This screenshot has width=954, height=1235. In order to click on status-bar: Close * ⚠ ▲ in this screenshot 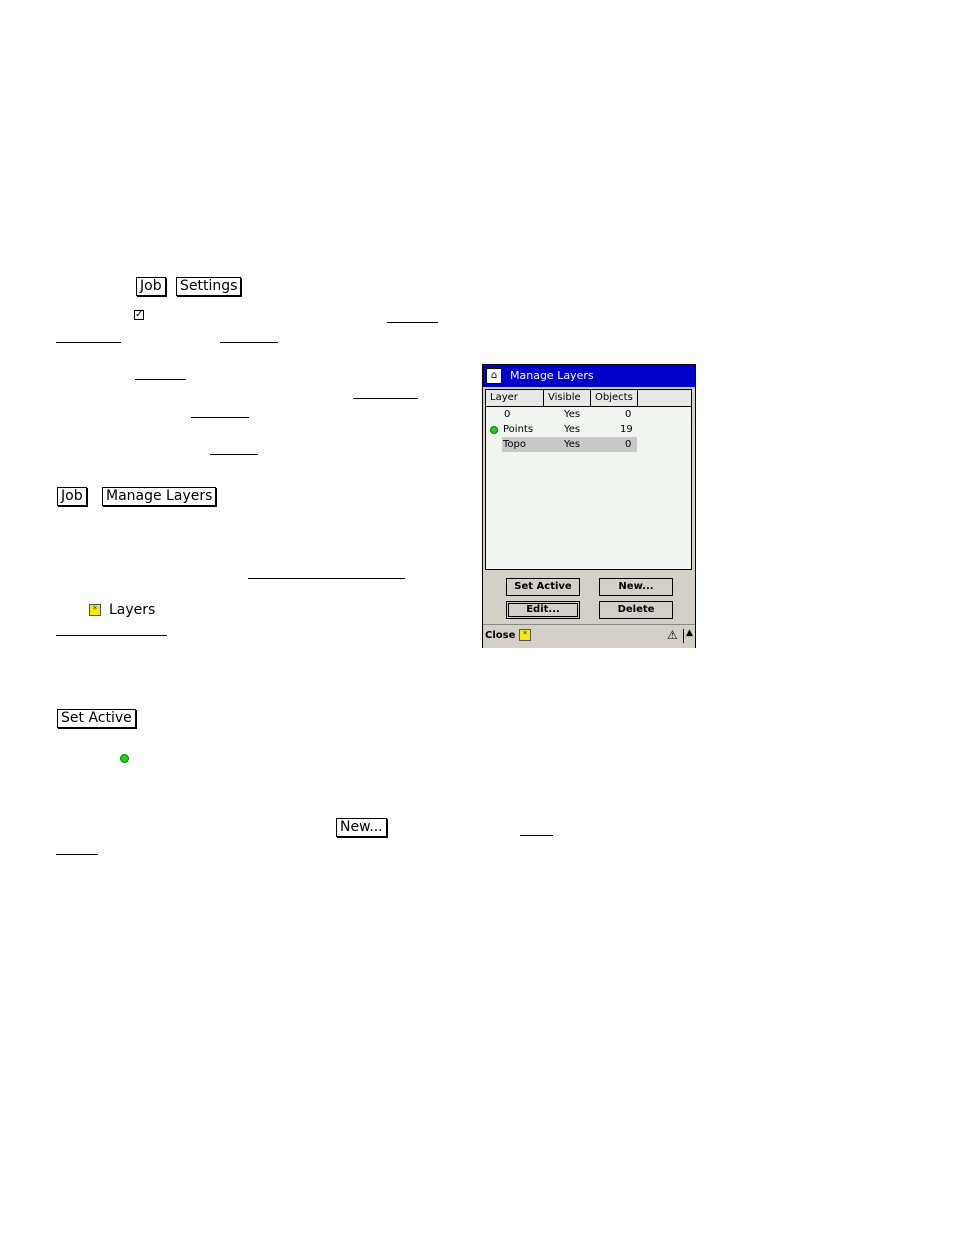, I will do `click(589, 636)`.